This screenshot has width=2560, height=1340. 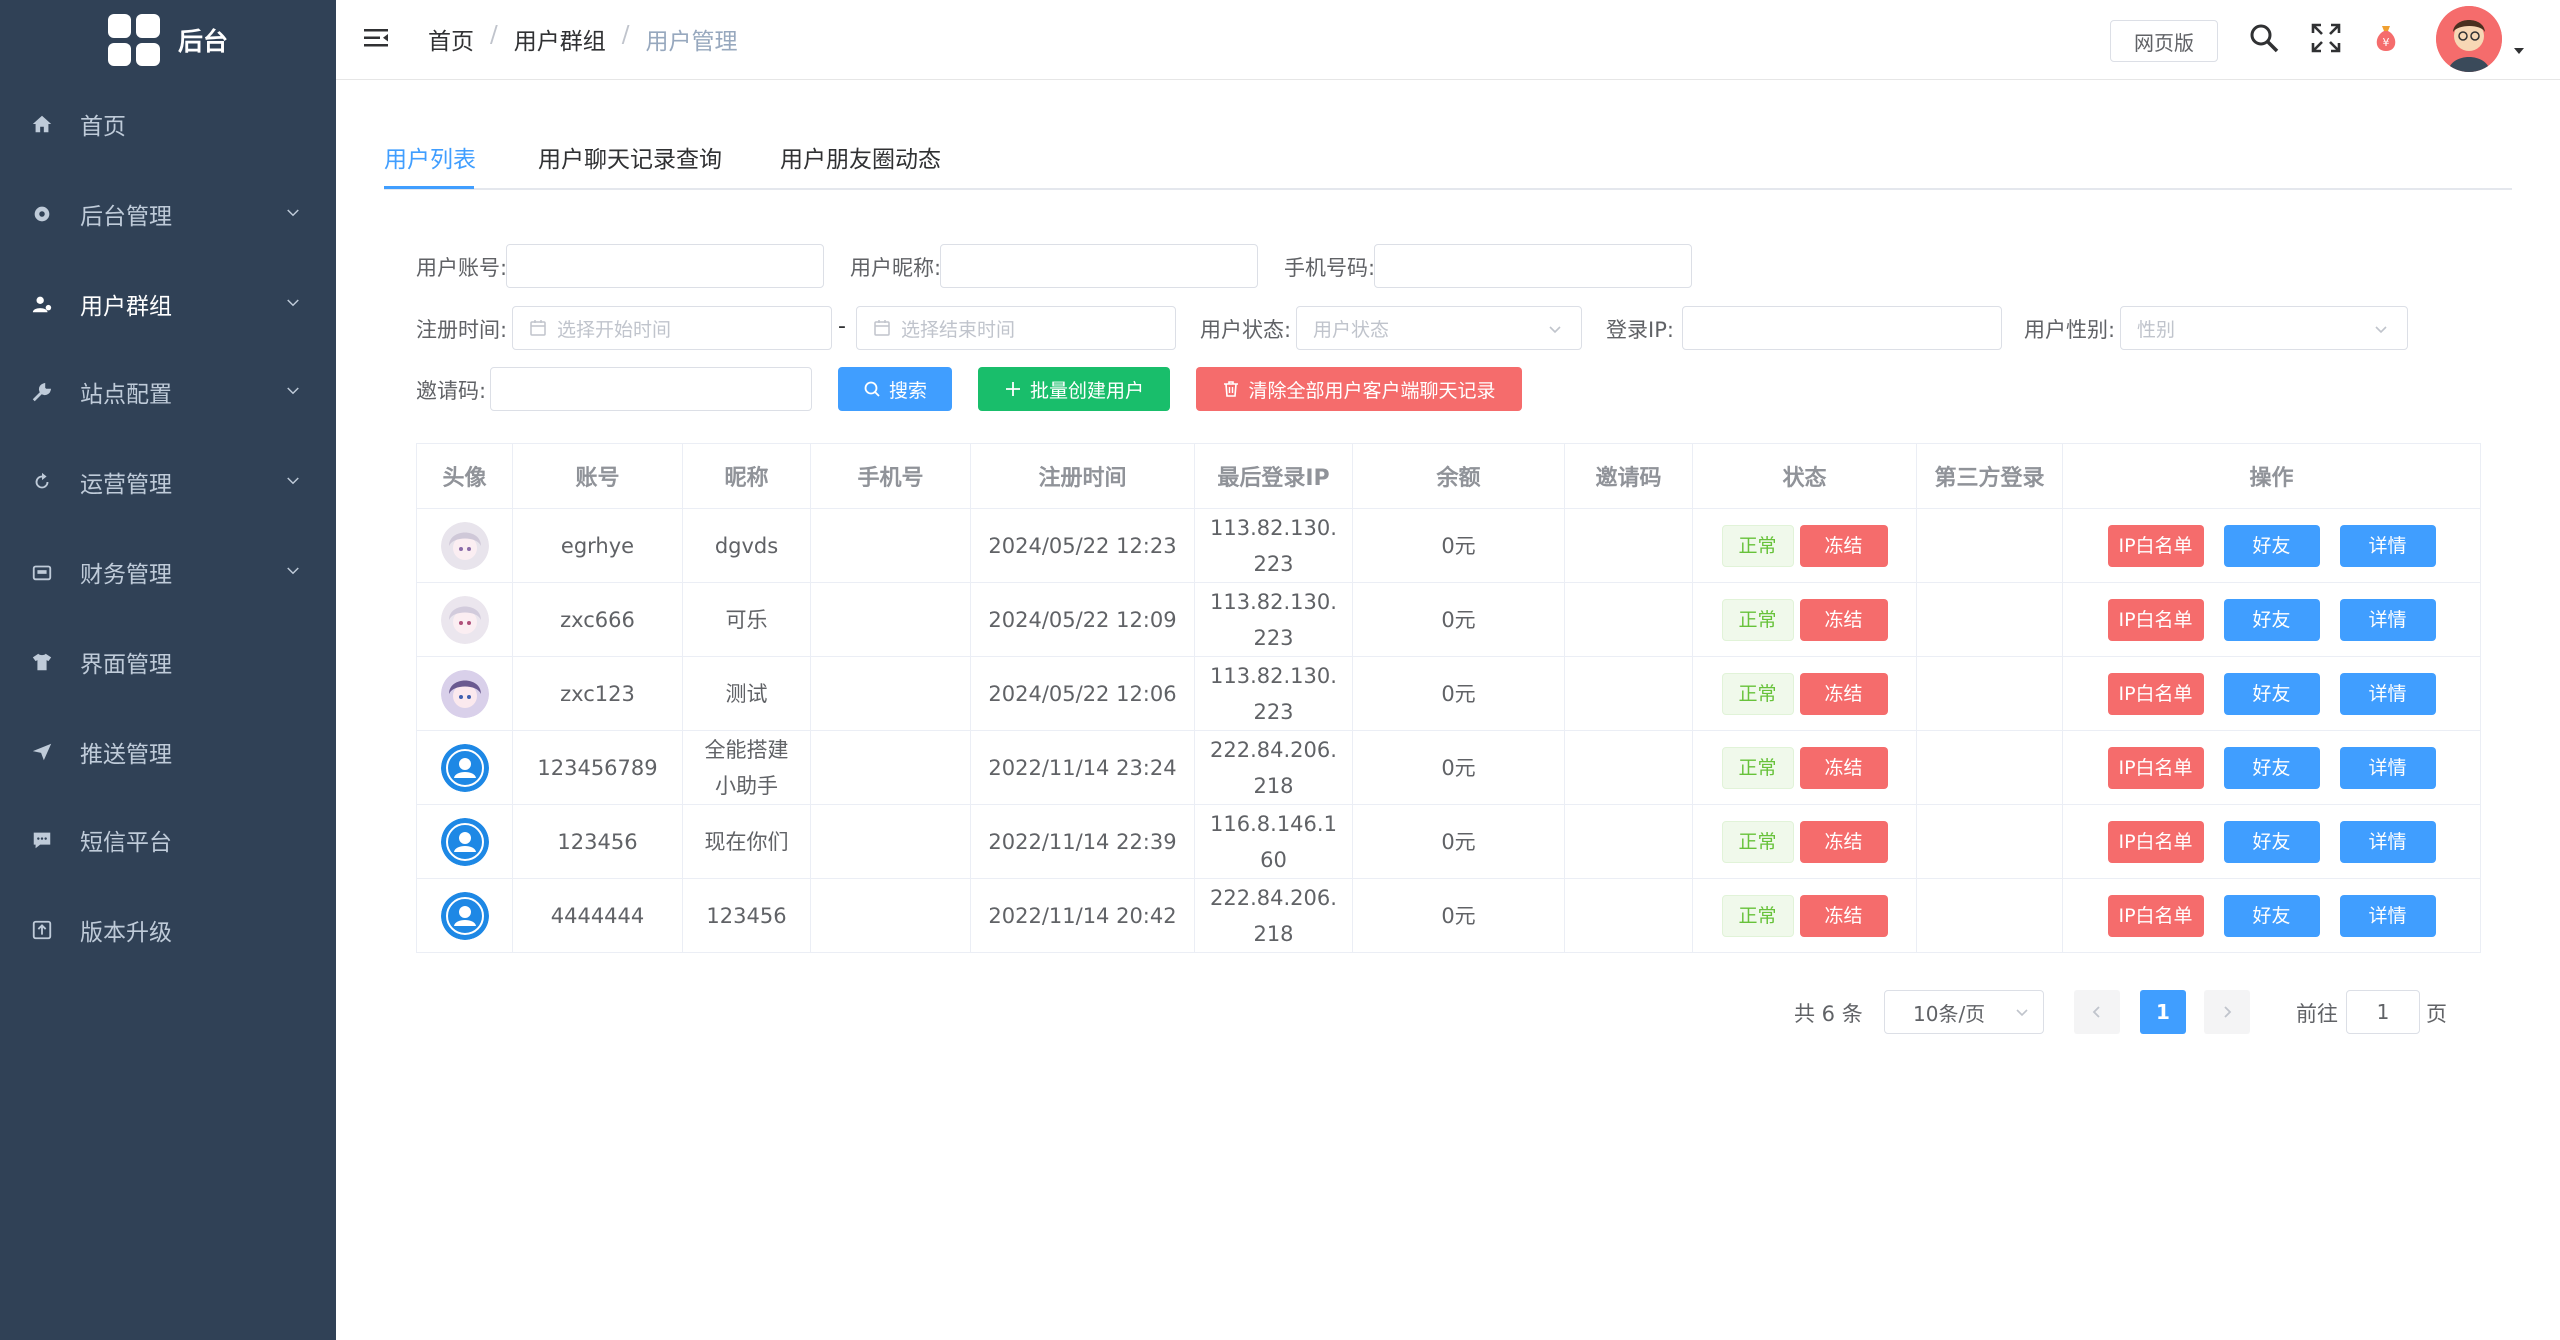 I want to click on page-size-select: 10条/页, so click(x=1964, y=1012).